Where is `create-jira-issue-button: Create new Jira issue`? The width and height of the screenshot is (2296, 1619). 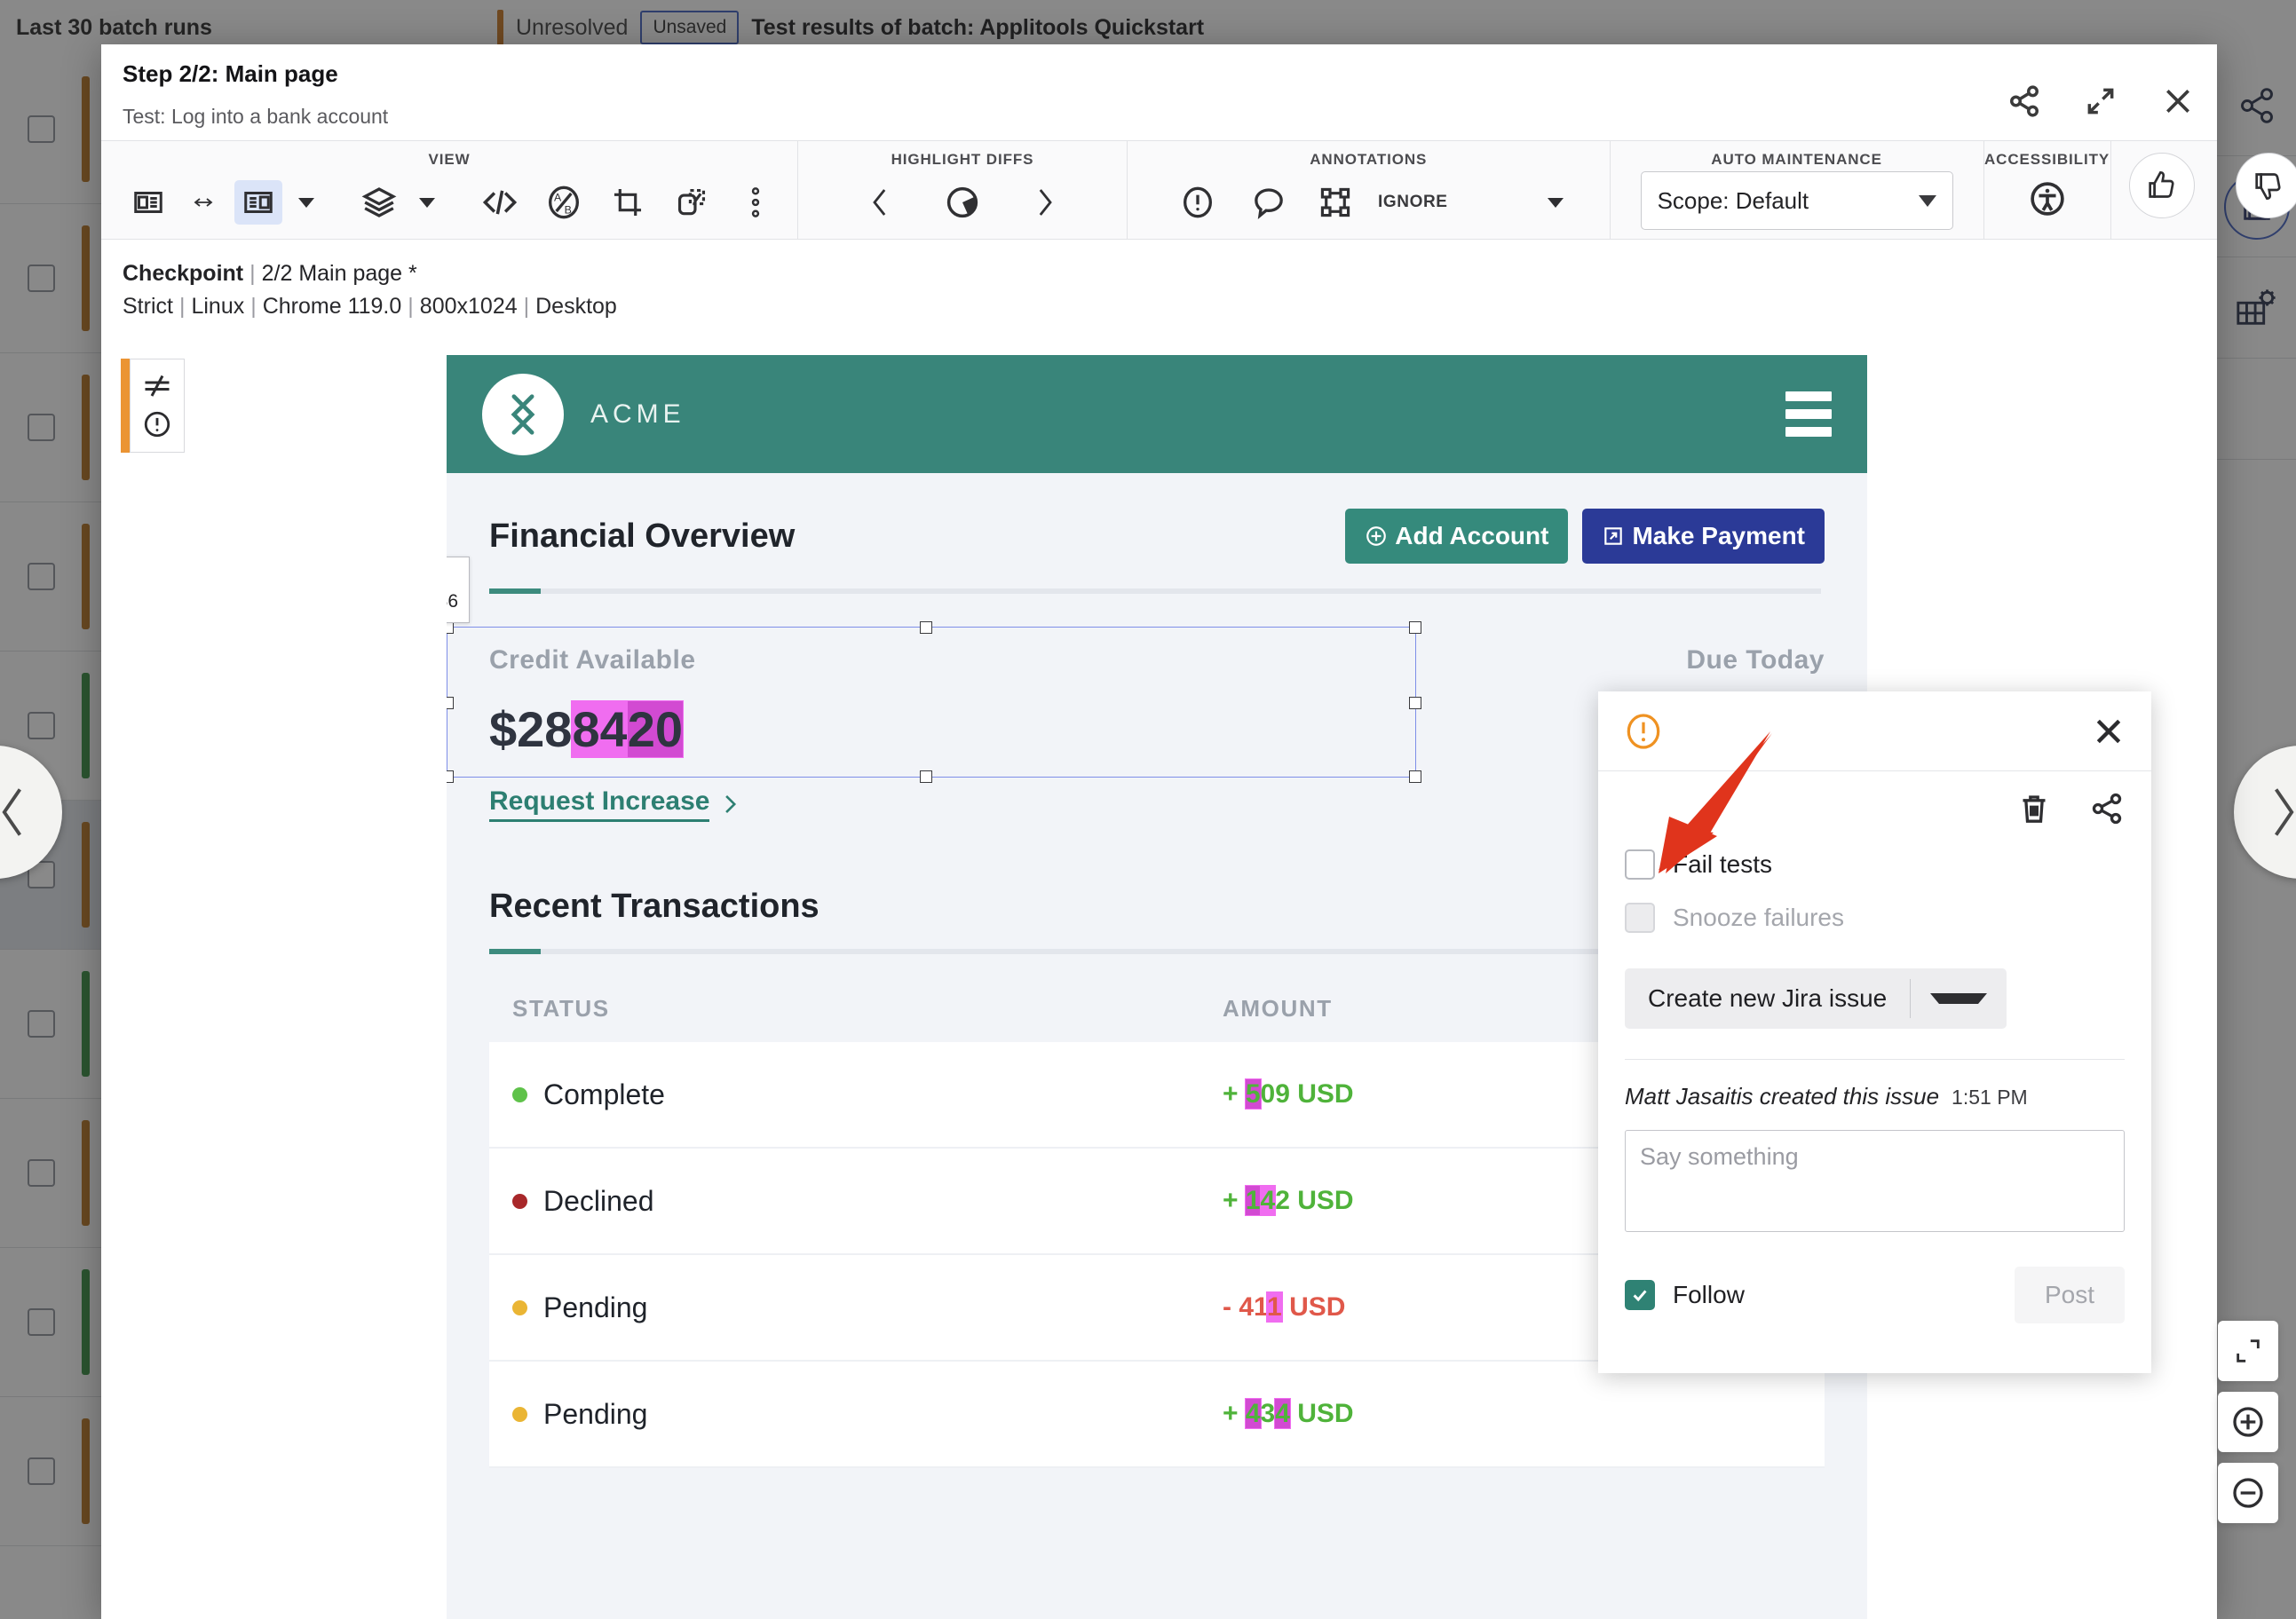
create-jira-issue-button: Create new Jira issue is located at coordinates (1816, 998).